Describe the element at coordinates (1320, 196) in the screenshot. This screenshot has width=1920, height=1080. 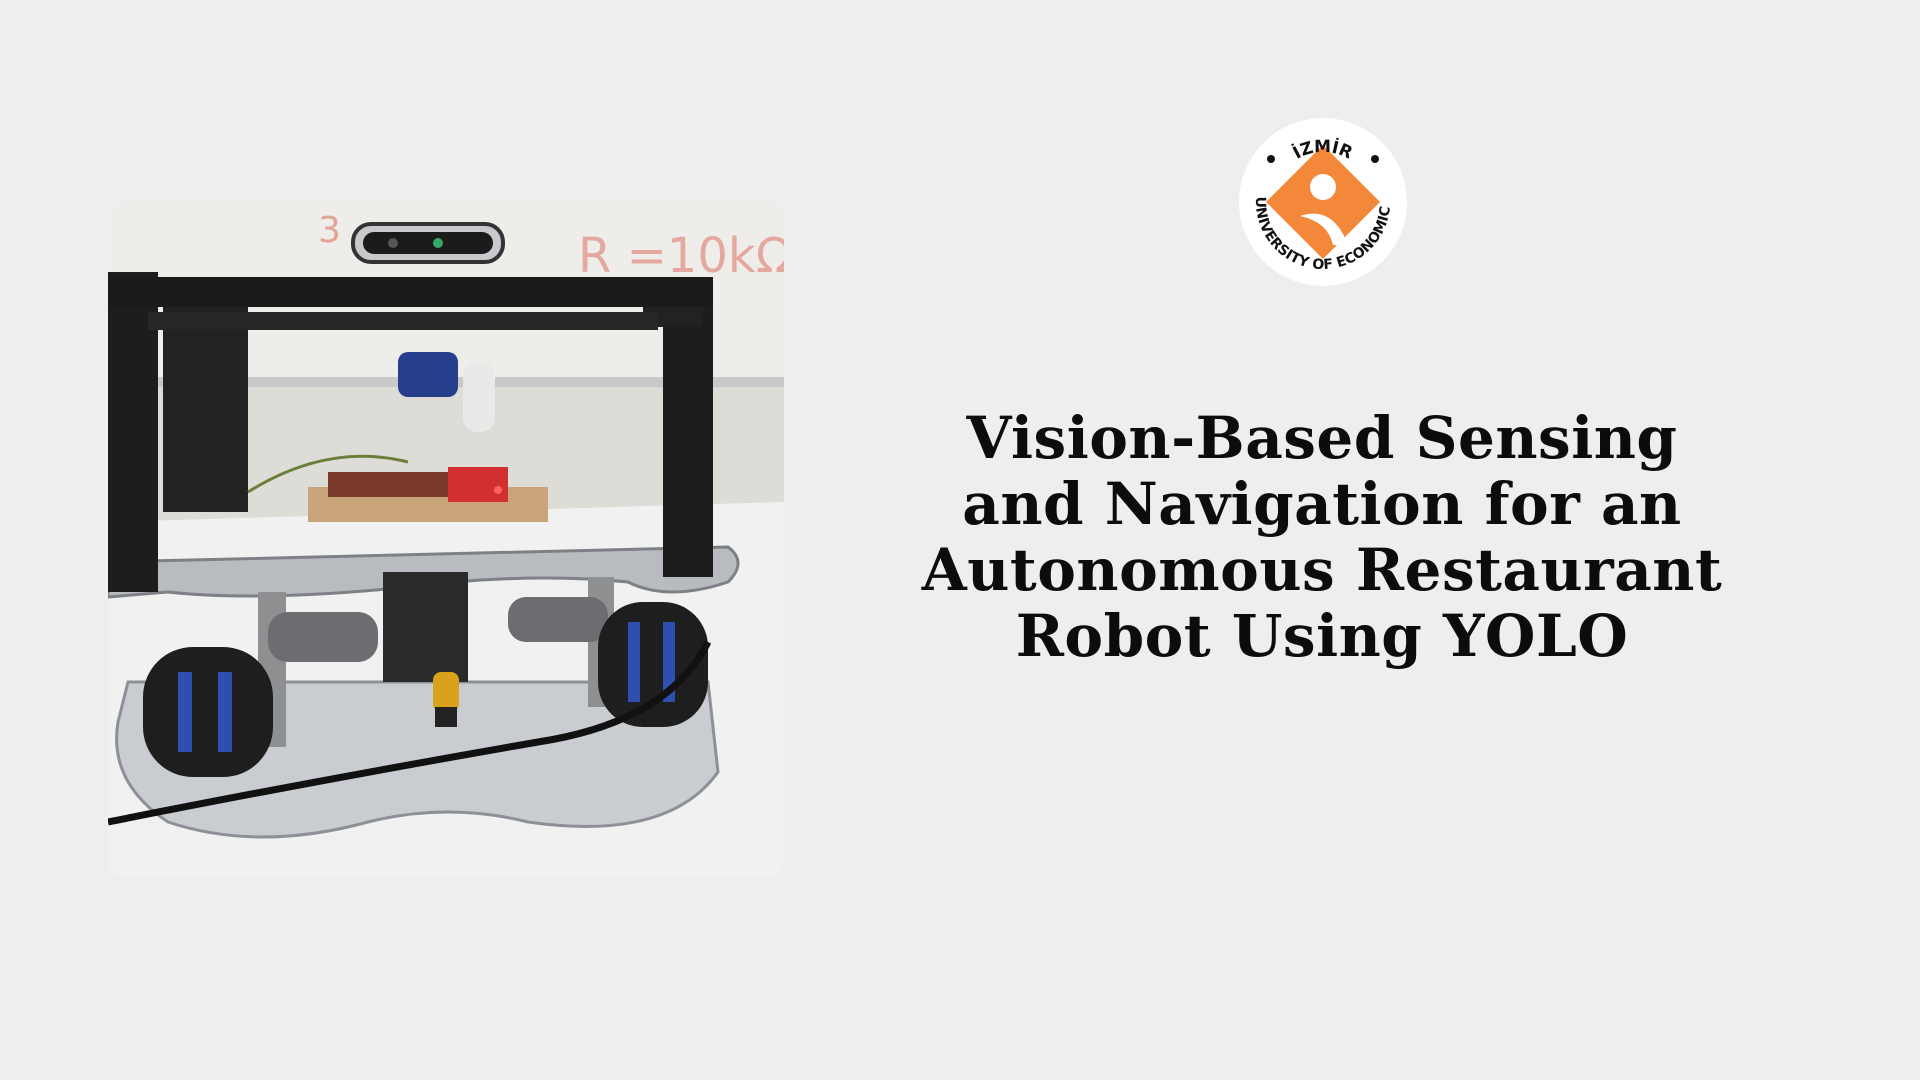
I see `university-logo: İZMİR UNIVERSITY OF ECONOMICS` at that location.